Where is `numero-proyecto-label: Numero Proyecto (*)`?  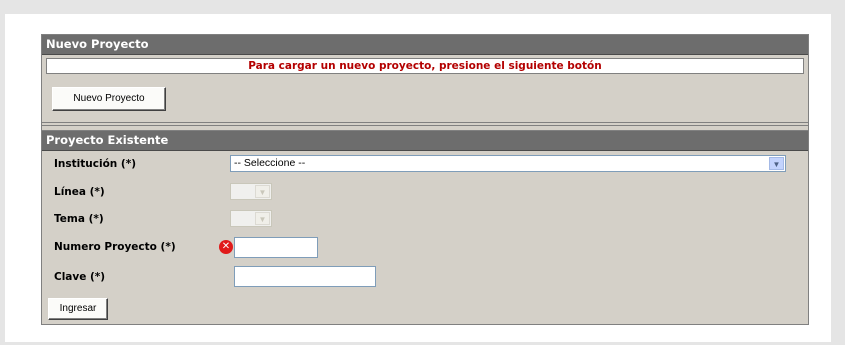
numero-proyecto-label: Numero Proyecto (*) is located at coordinates (115, 247).